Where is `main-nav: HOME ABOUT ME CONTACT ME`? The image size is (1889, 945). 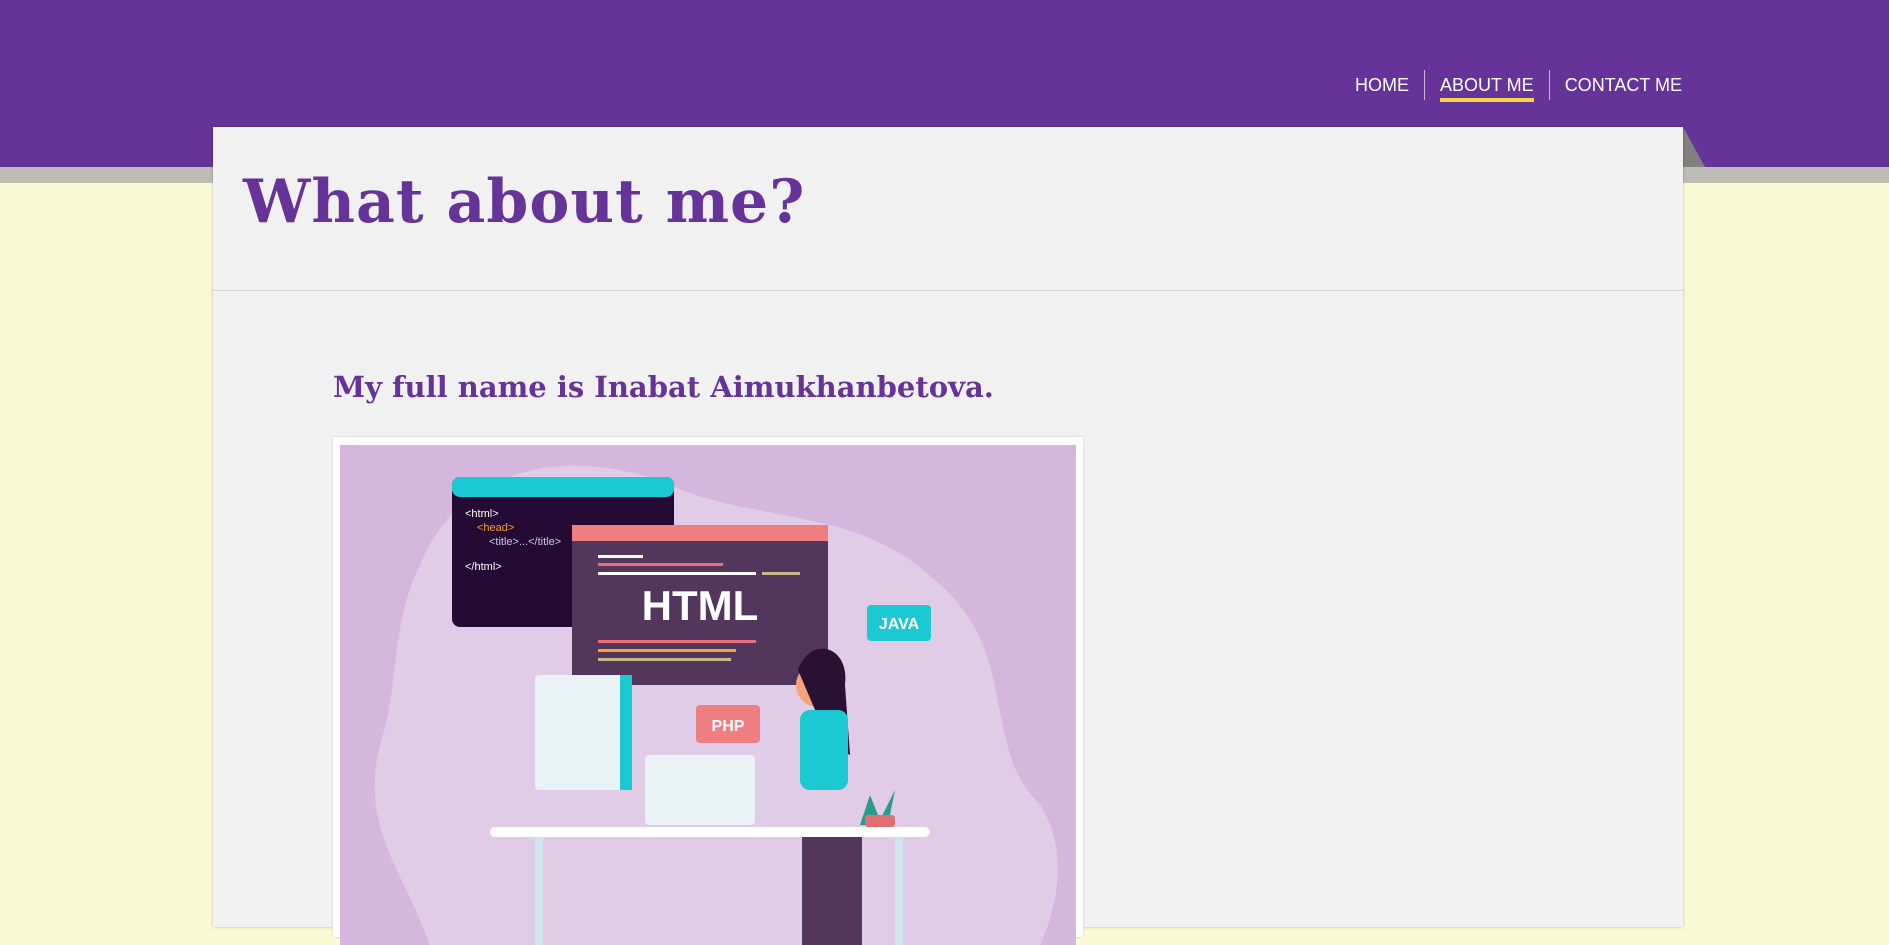
main-nav: HOME ABOUT ME CONTACT ME is located at coordinates (1518, 86).